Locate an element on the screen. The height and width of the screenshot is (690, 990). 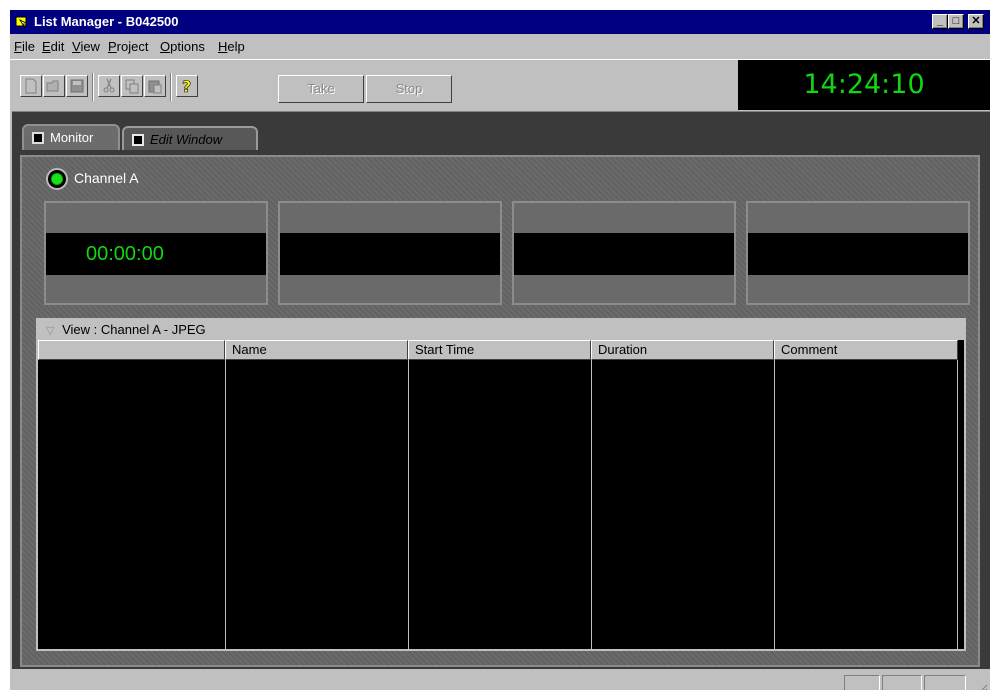
maximize-icon: □ is located at coordinates (956, 21).